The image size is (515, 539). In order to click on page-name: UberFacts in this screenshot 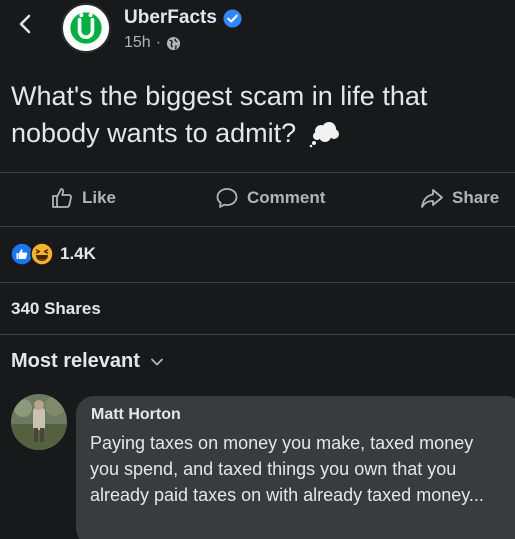, I will do `click(170, 18)`.